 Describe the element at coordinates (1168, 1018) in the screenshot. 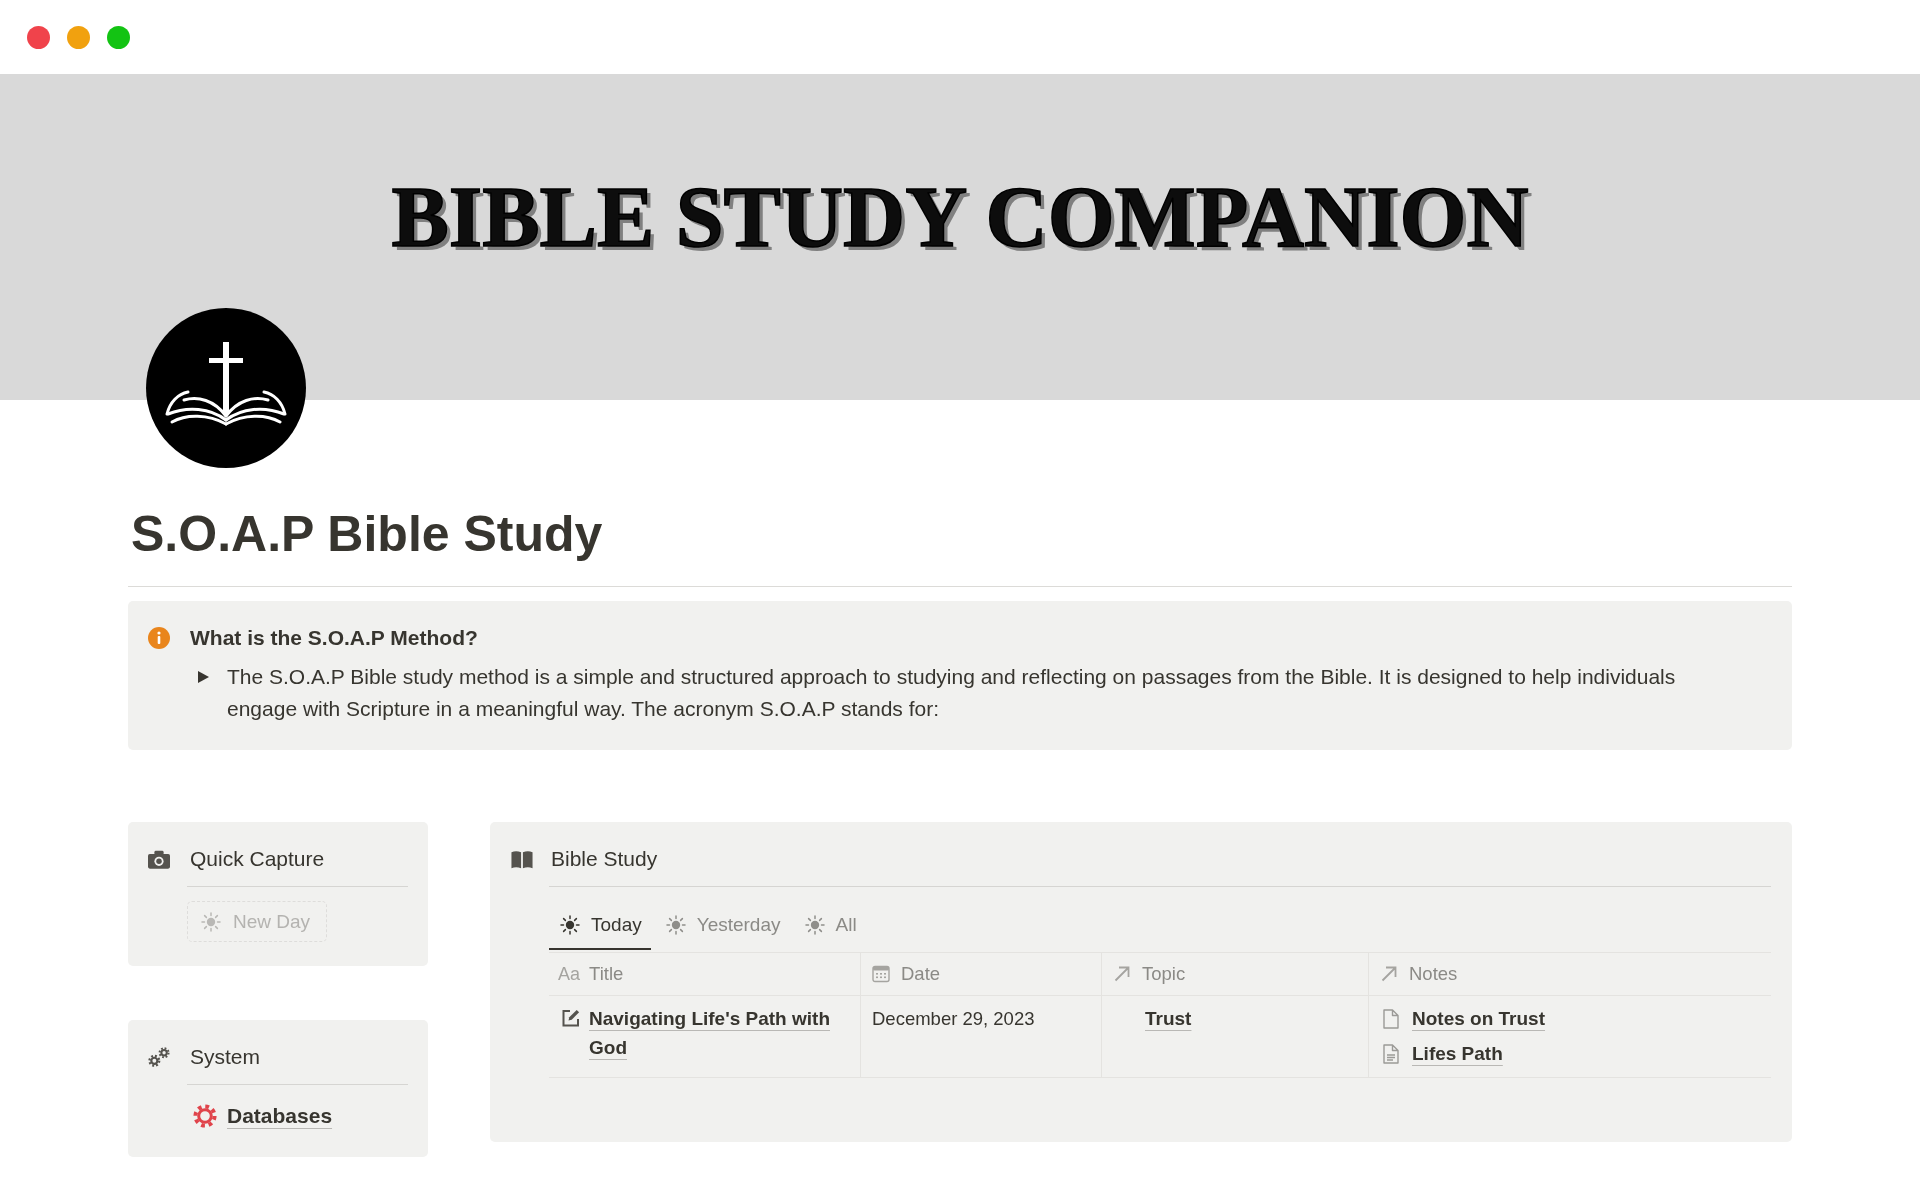

I see `page-link: Trust` at that location.